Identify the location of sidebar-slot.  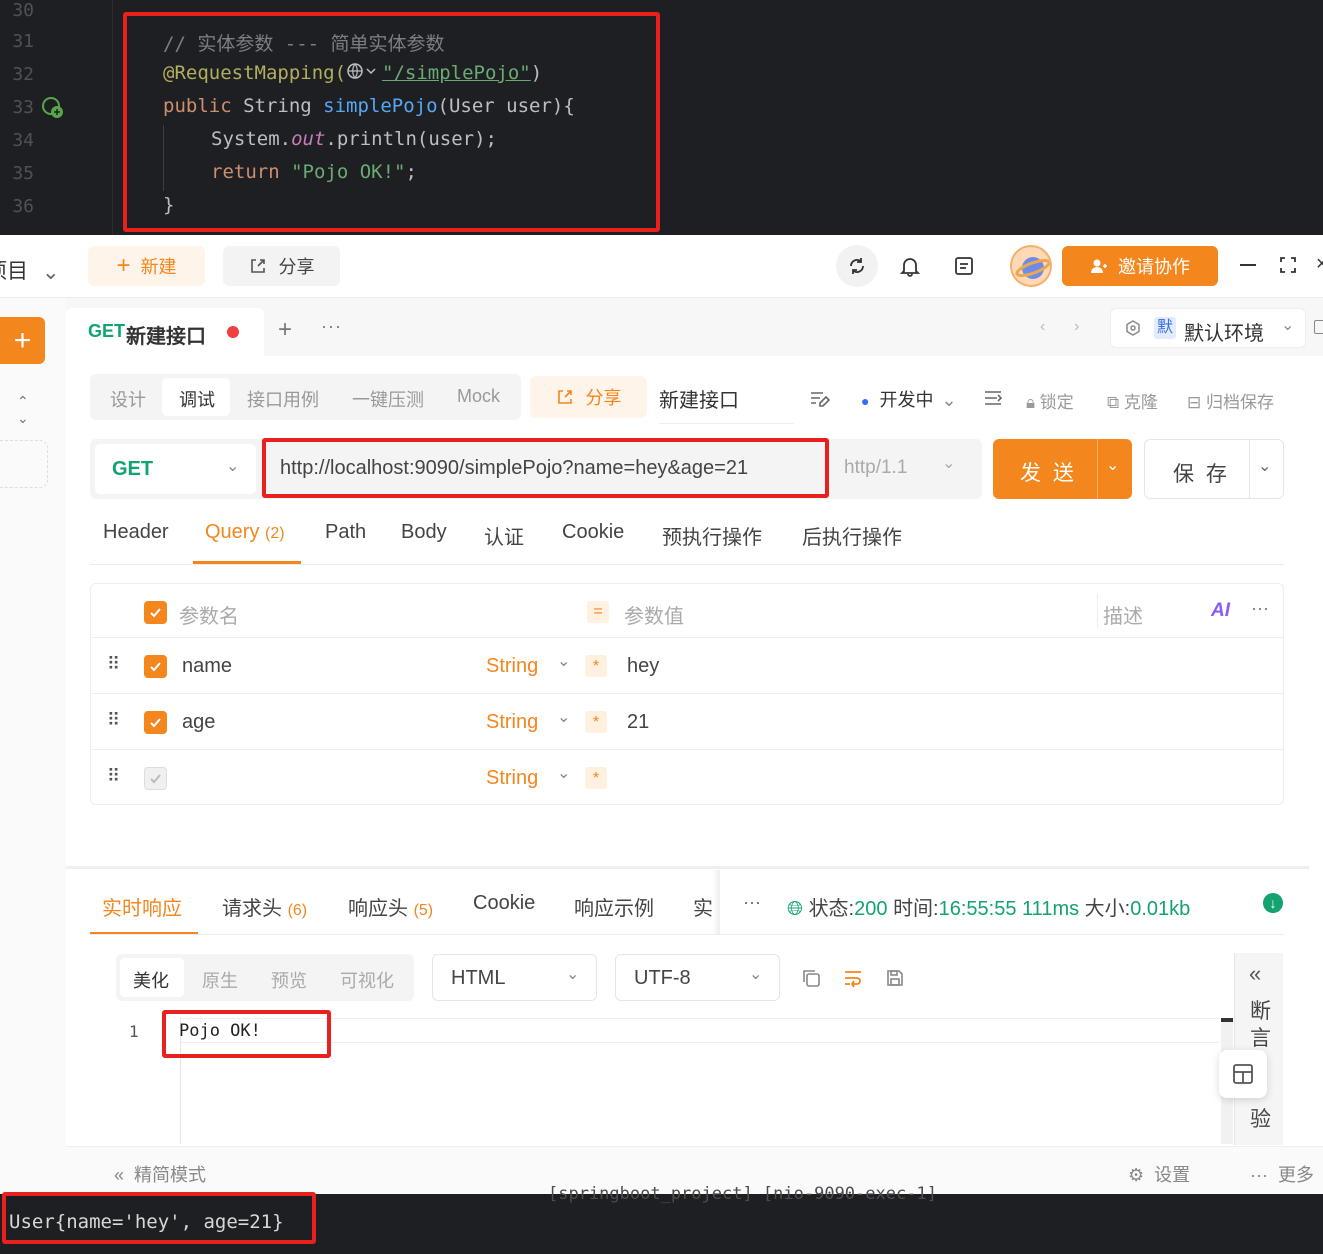
(24, 464).